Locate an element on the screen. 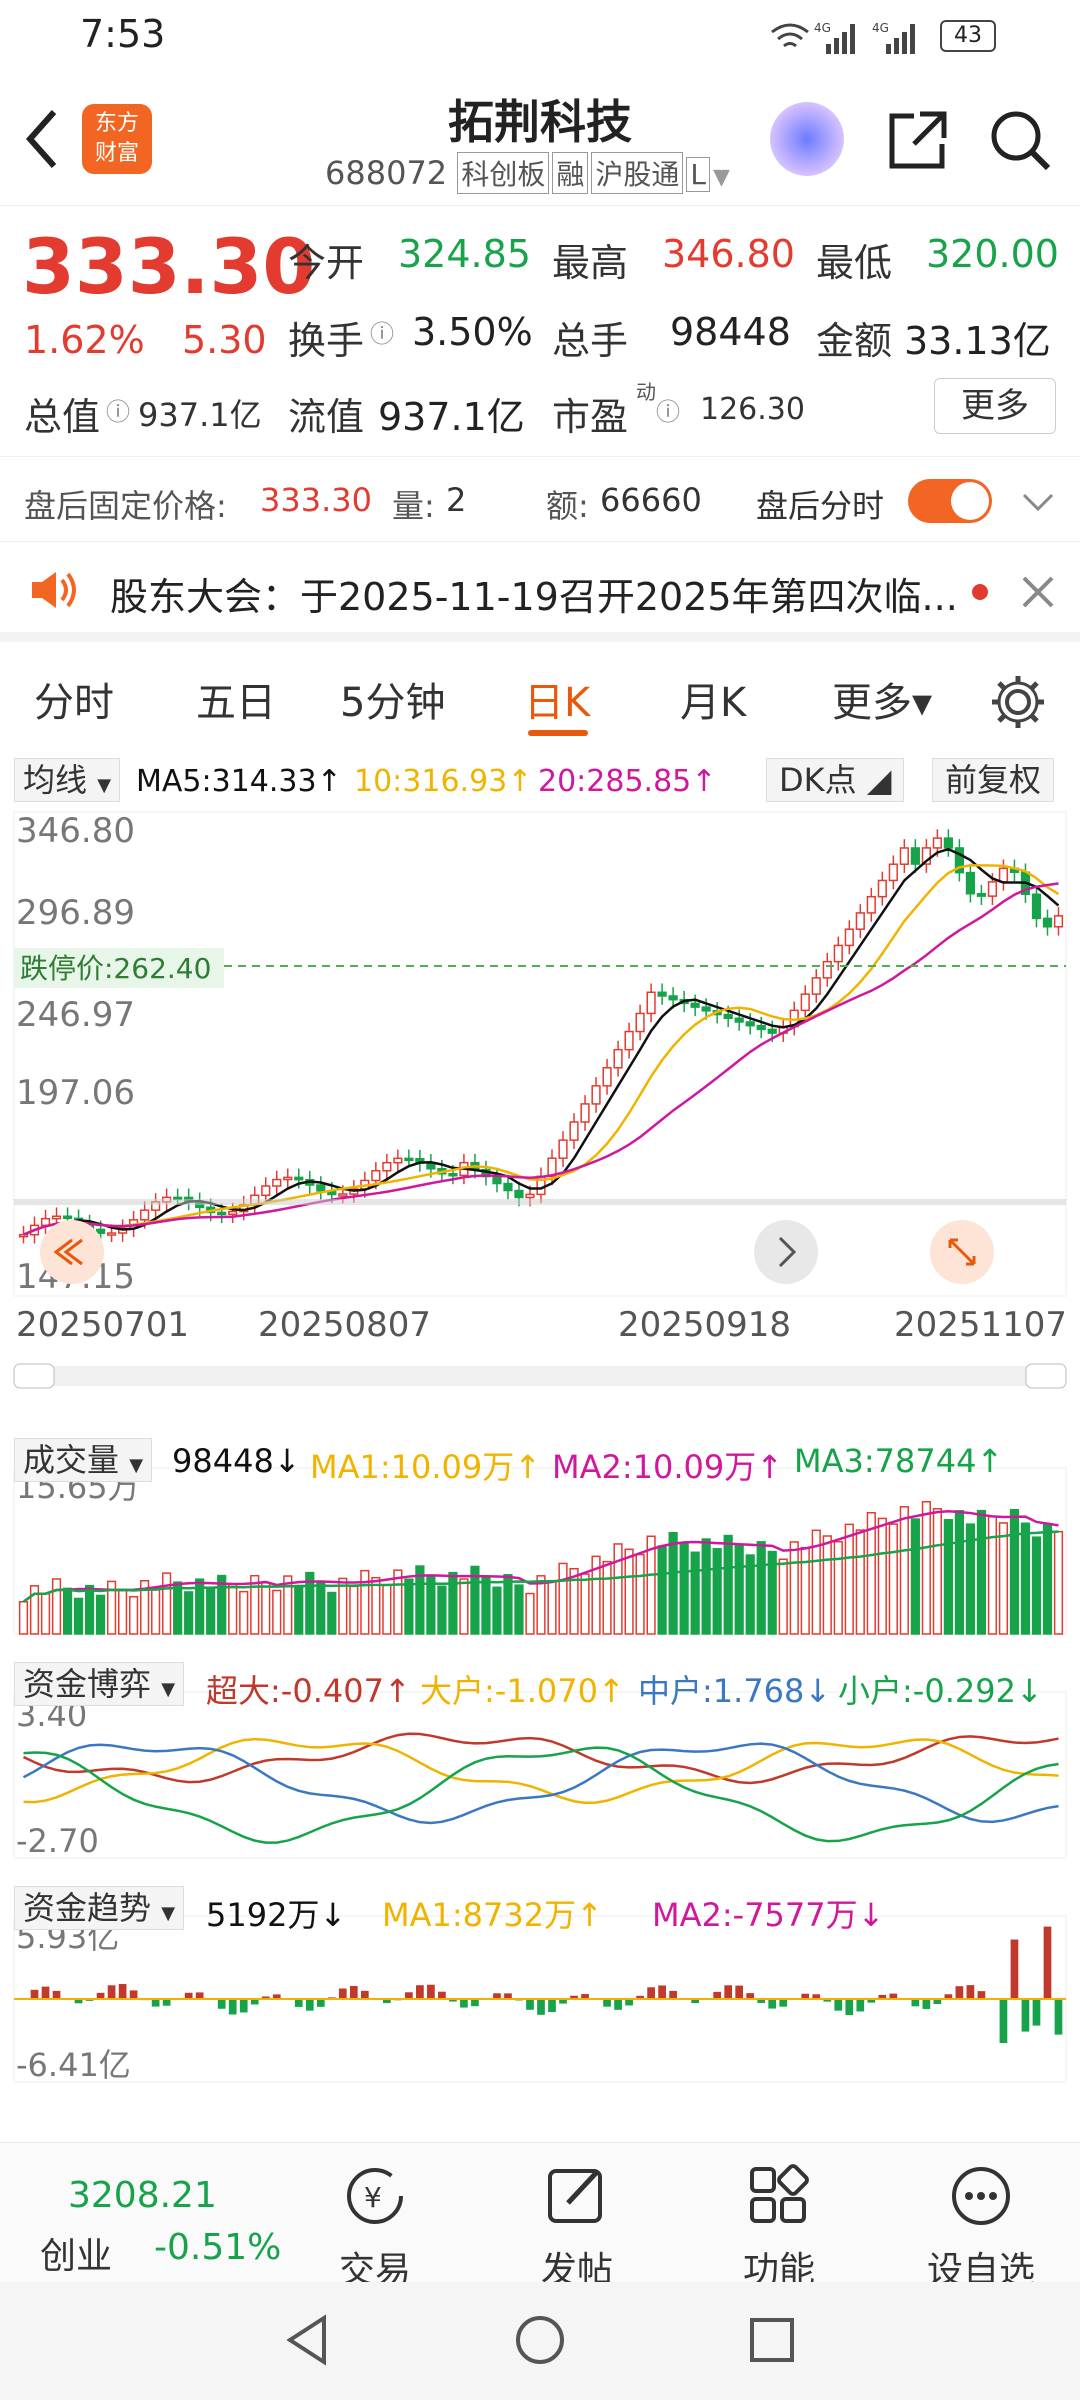  after-hours-toggle is located at coordinates (950, 501).